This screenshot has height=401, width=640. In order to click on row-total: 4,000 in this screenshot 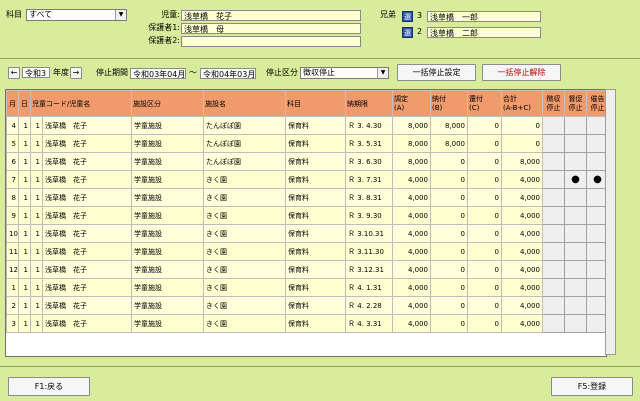, I will do `click(522, 197)`.